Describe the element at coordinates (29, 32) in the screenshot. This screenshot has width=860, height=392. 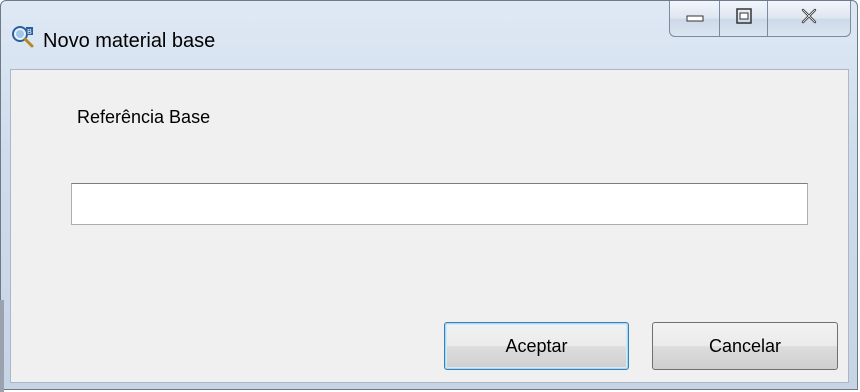
I see `svg-text: B` at that location.